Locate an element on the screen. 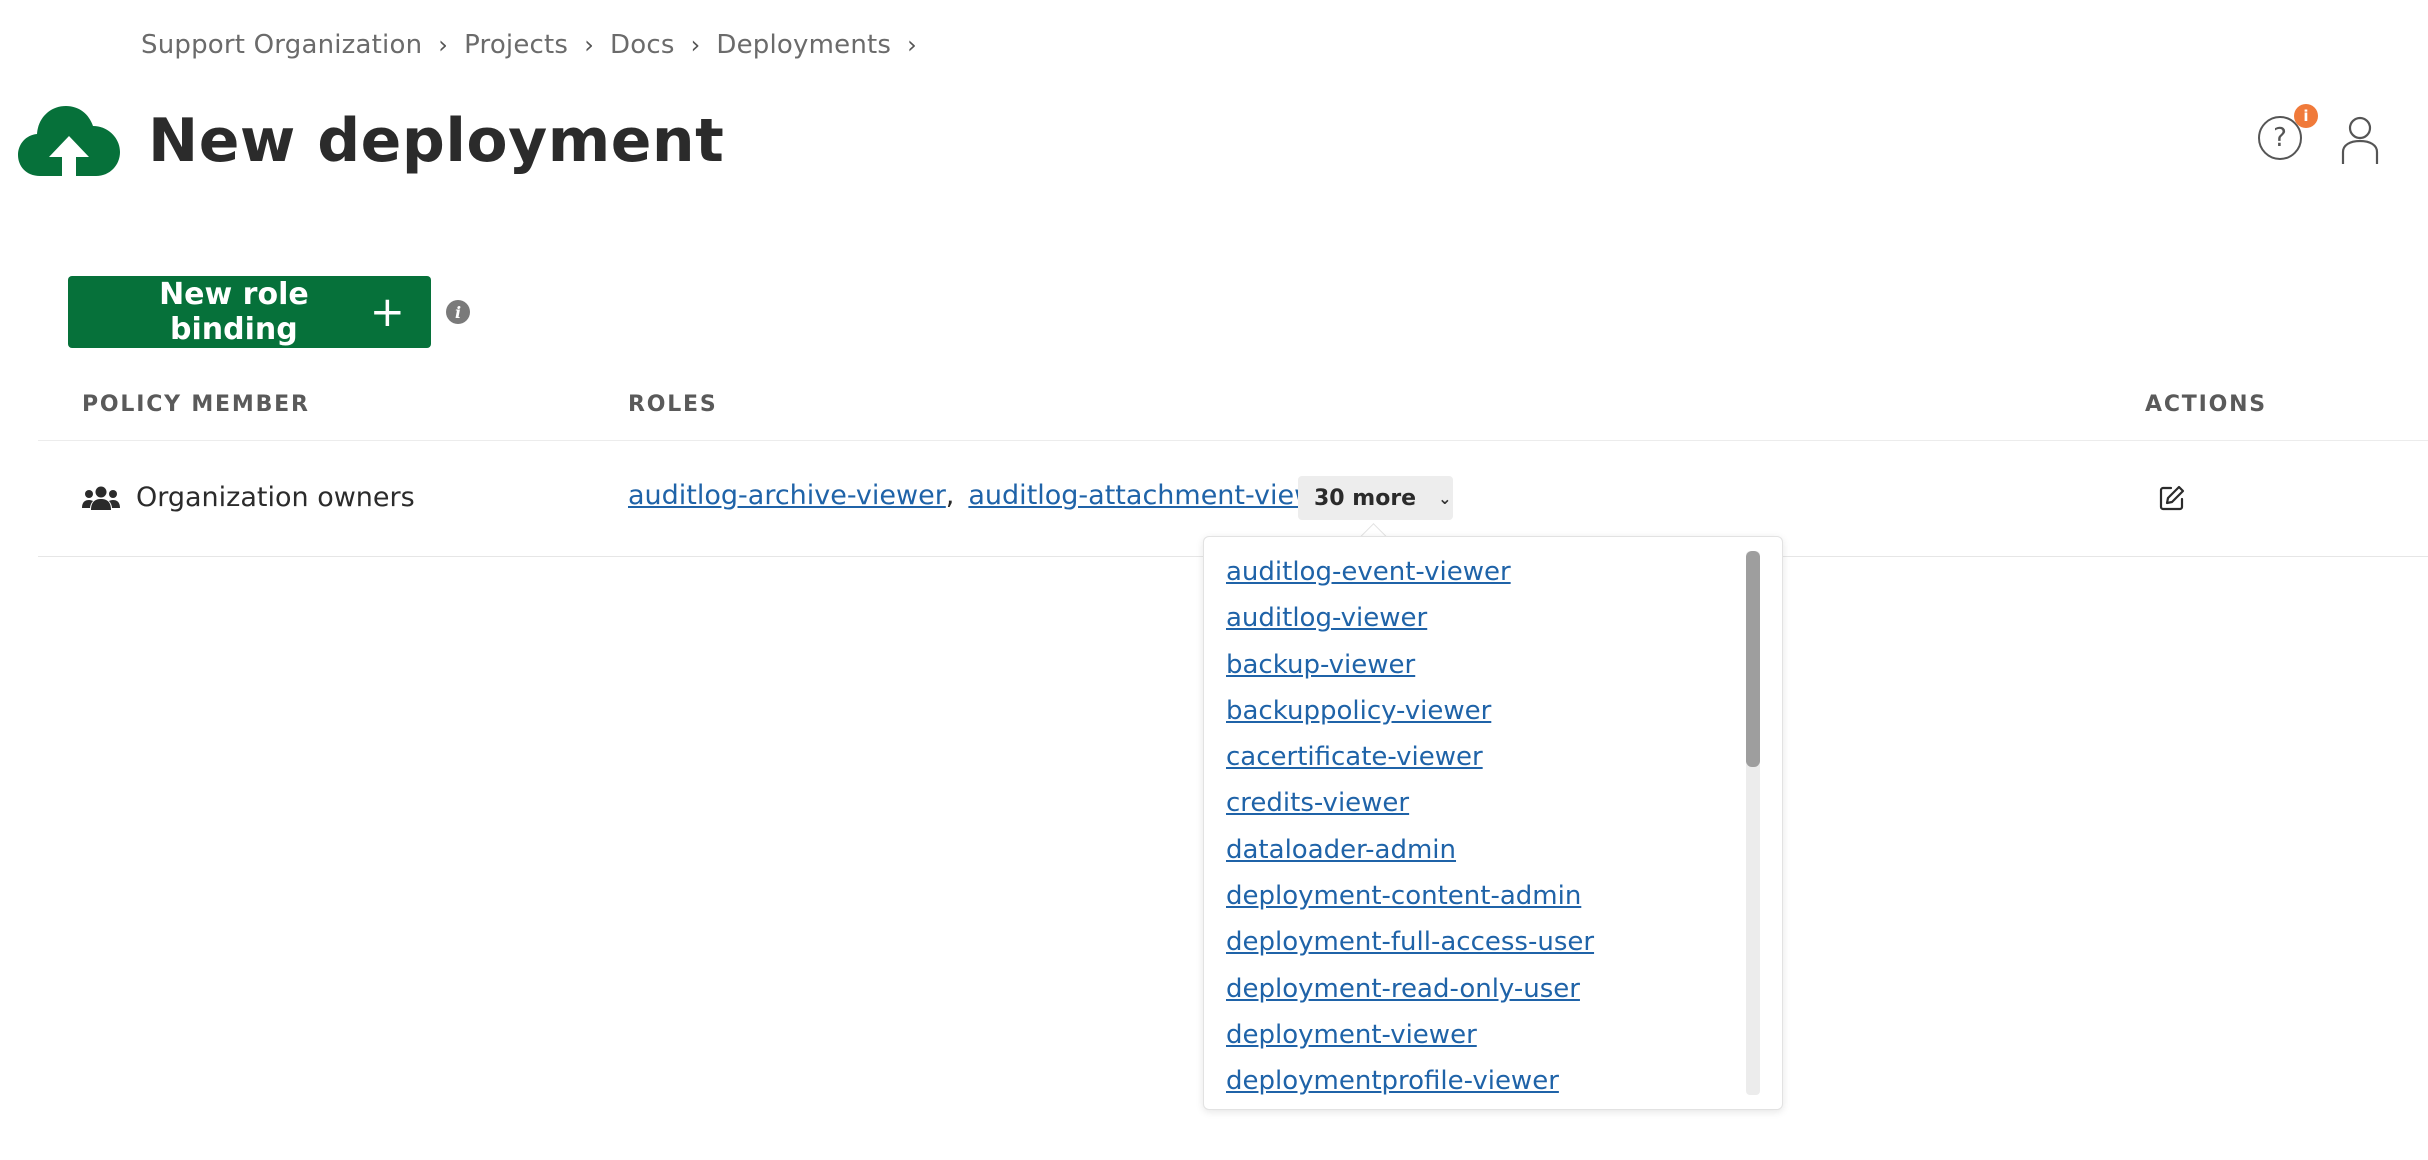  role-link: auditlog-archive-viewer is located at coordinates (787, 495).